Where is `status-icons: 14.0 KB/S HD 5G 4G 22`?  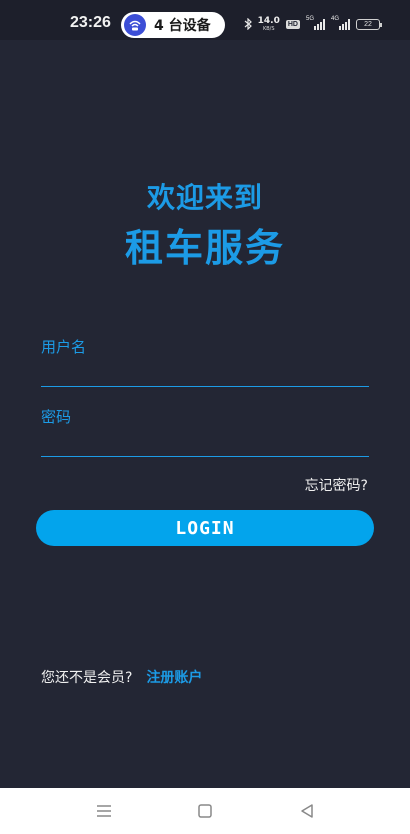 status-icons: 14.0 KB/S HD 5G 4G 22 is located at coordinates (313, 24).